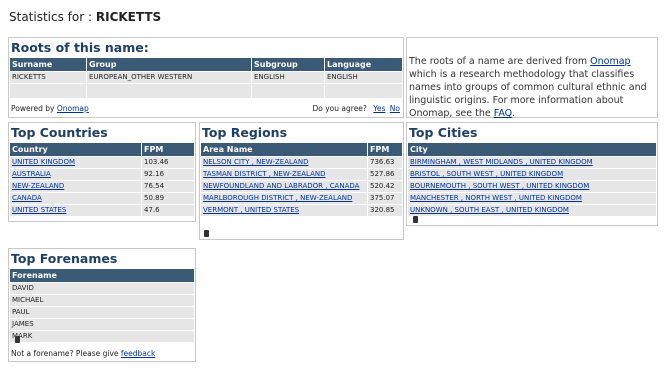  What do you see at coordinates (496, 198) in the screenshot?
I see `city-link: MANCHESTER , NORTH WEST , UNITED KINGDOM` at bounding box center [496, 198].